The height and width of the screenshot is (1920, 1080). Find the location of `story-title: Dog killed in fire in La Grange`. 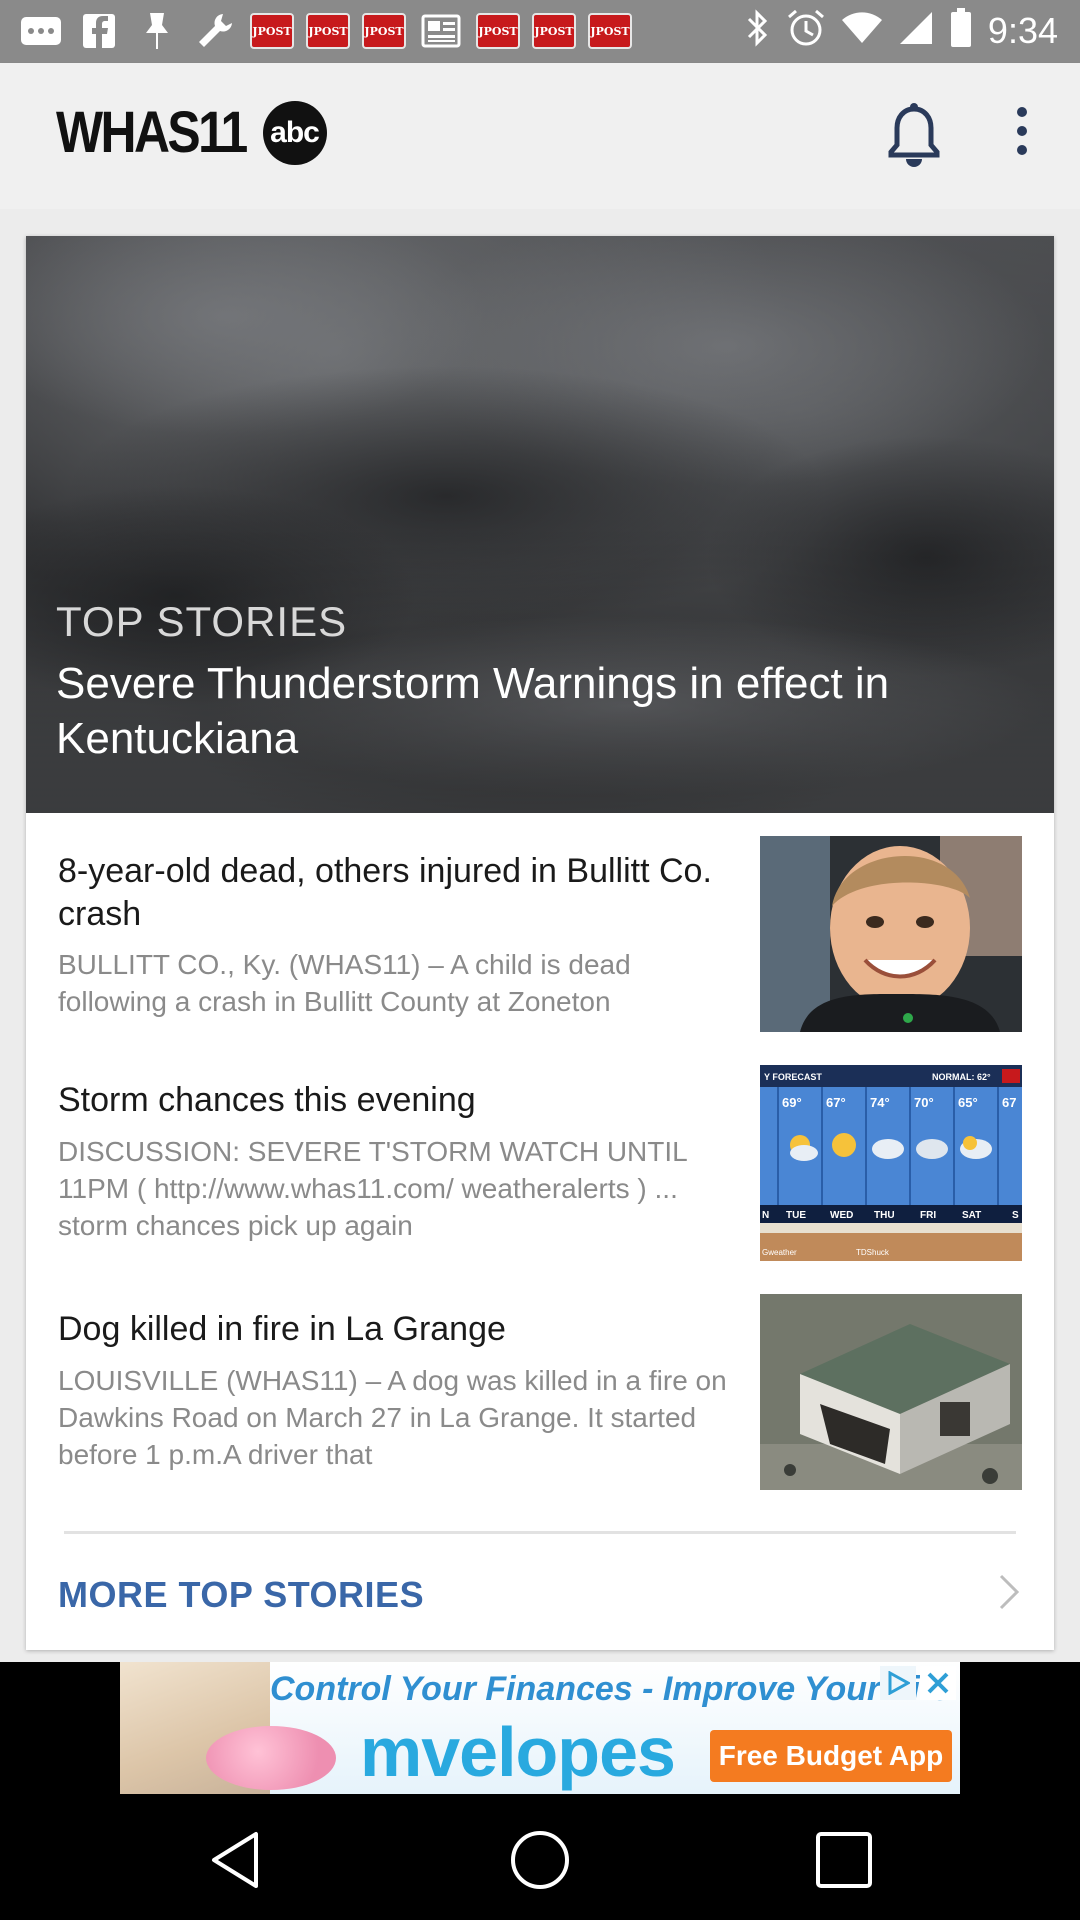

story-title: Dog killed in fire in La Grange is located at coordinates (282, 1329).